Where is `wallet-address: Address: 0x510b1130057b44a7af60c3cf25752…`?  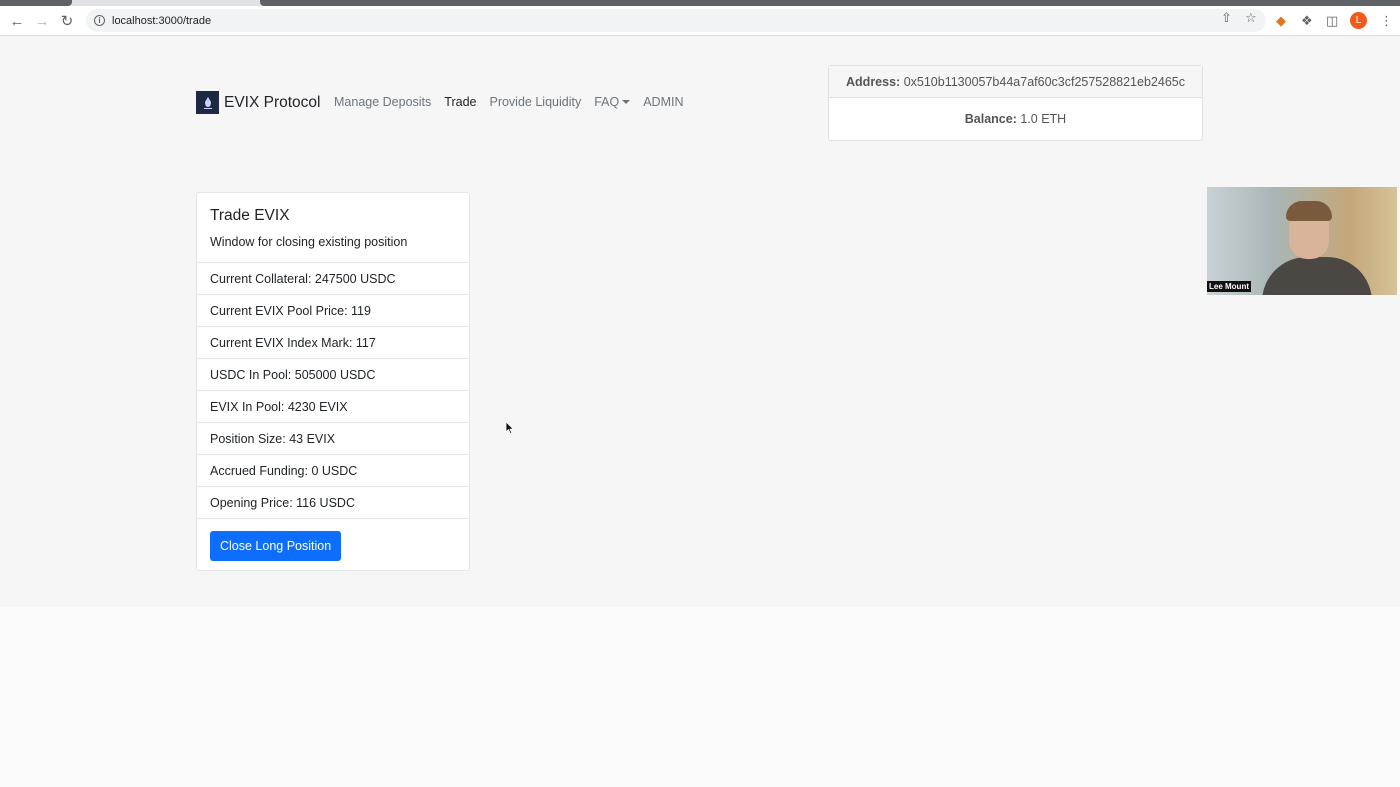
wallet-address: Address: 0x510b1130057b44a7af60c3cf25752… is located at coordinates (1015, 82).